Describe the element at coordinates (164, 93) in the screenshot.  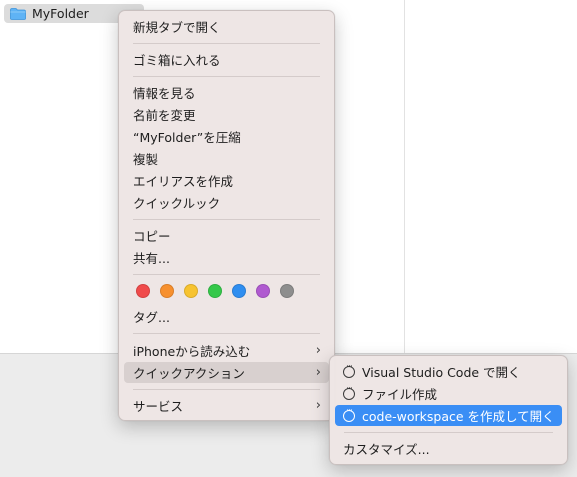
I see `menu-item-label: 情報を見る` at that location.